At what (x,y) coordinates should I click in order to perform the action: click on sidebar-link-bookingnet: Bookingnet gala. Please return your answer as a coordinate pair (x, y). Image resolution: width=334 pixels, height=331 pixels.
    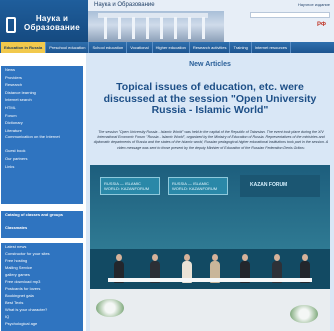
    Looking at the image, I should click on (42, 295).